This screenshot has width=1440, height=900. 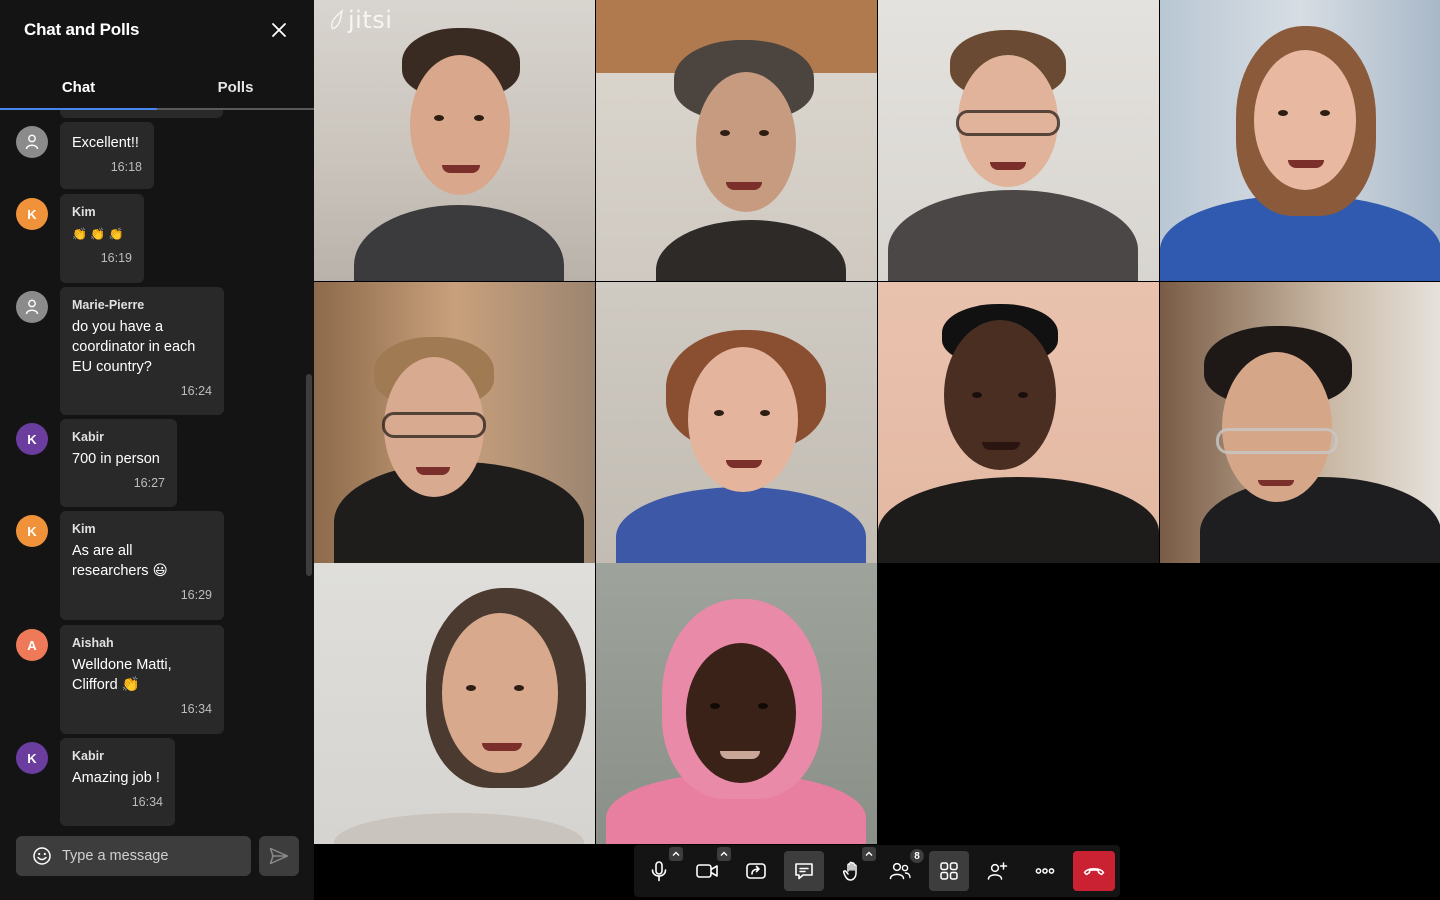 What do you see at coordinates (32, 645) in the screenshot?
I see `avatar: A` at bounding box center [32, 645].